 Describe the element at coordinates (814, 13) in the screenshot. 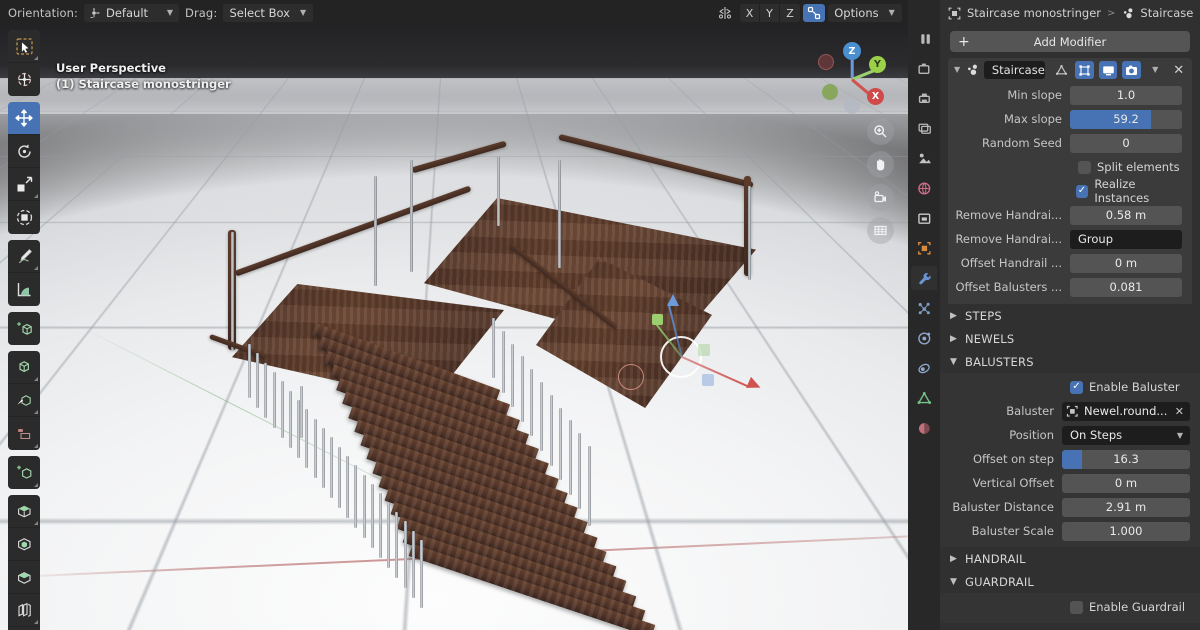

I see `snap-icon` at that location.